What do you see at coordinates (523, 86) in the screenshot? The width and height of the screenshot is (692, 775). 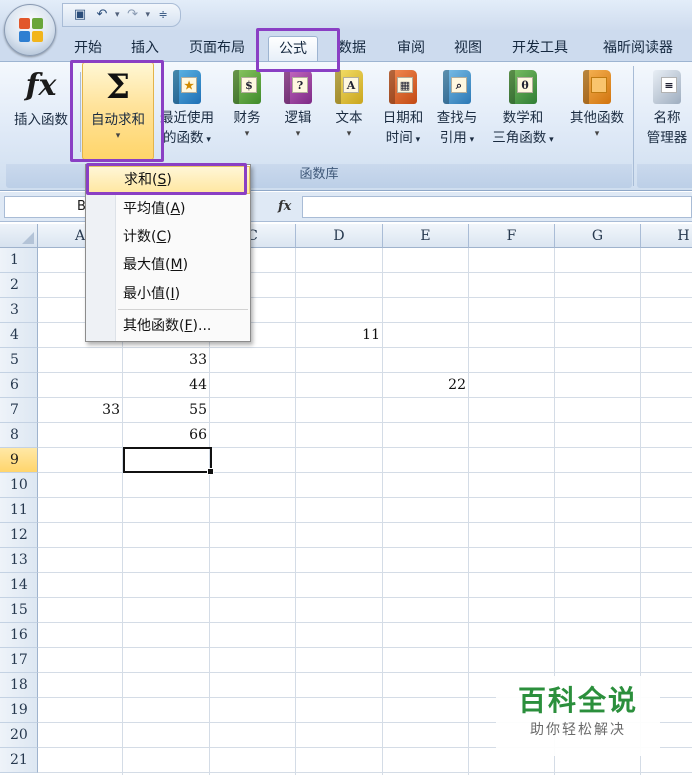 I see `math-trig-book-icon: θ` at bounding box center [523, 86].